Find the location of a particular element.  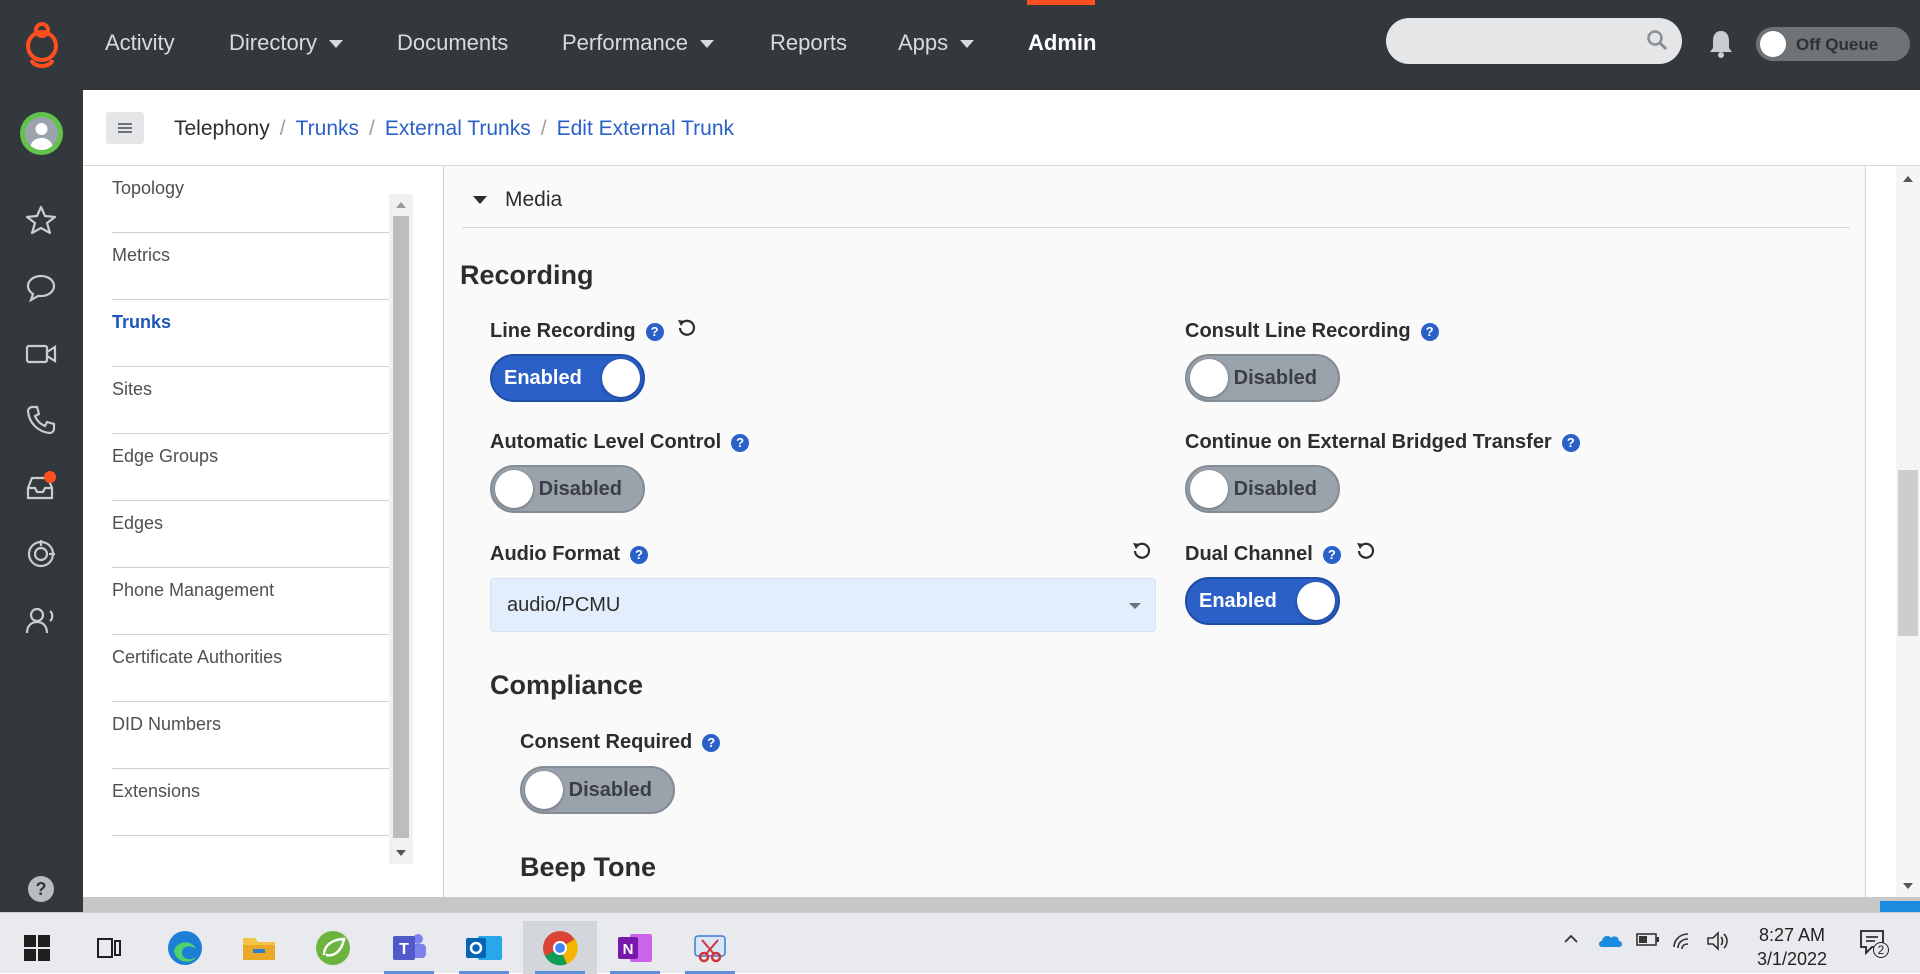

nav-apps: Apps is located at coordinates (936, 43).